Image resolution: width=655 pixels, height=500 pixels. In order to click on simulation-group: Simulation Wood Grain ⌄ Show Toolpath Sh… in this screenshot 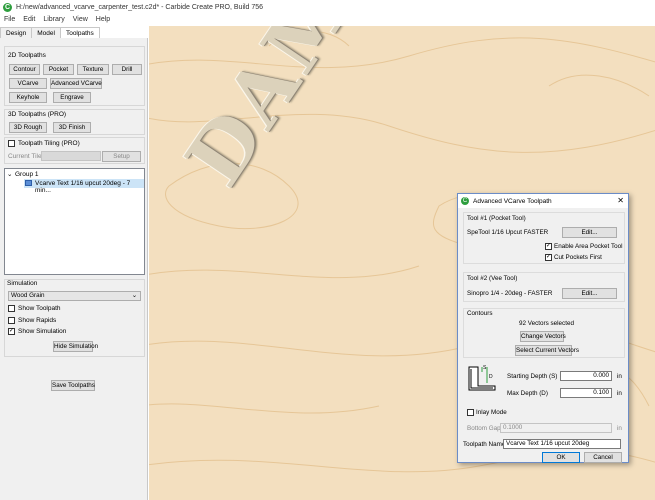, I will do `click(74, 318)`.